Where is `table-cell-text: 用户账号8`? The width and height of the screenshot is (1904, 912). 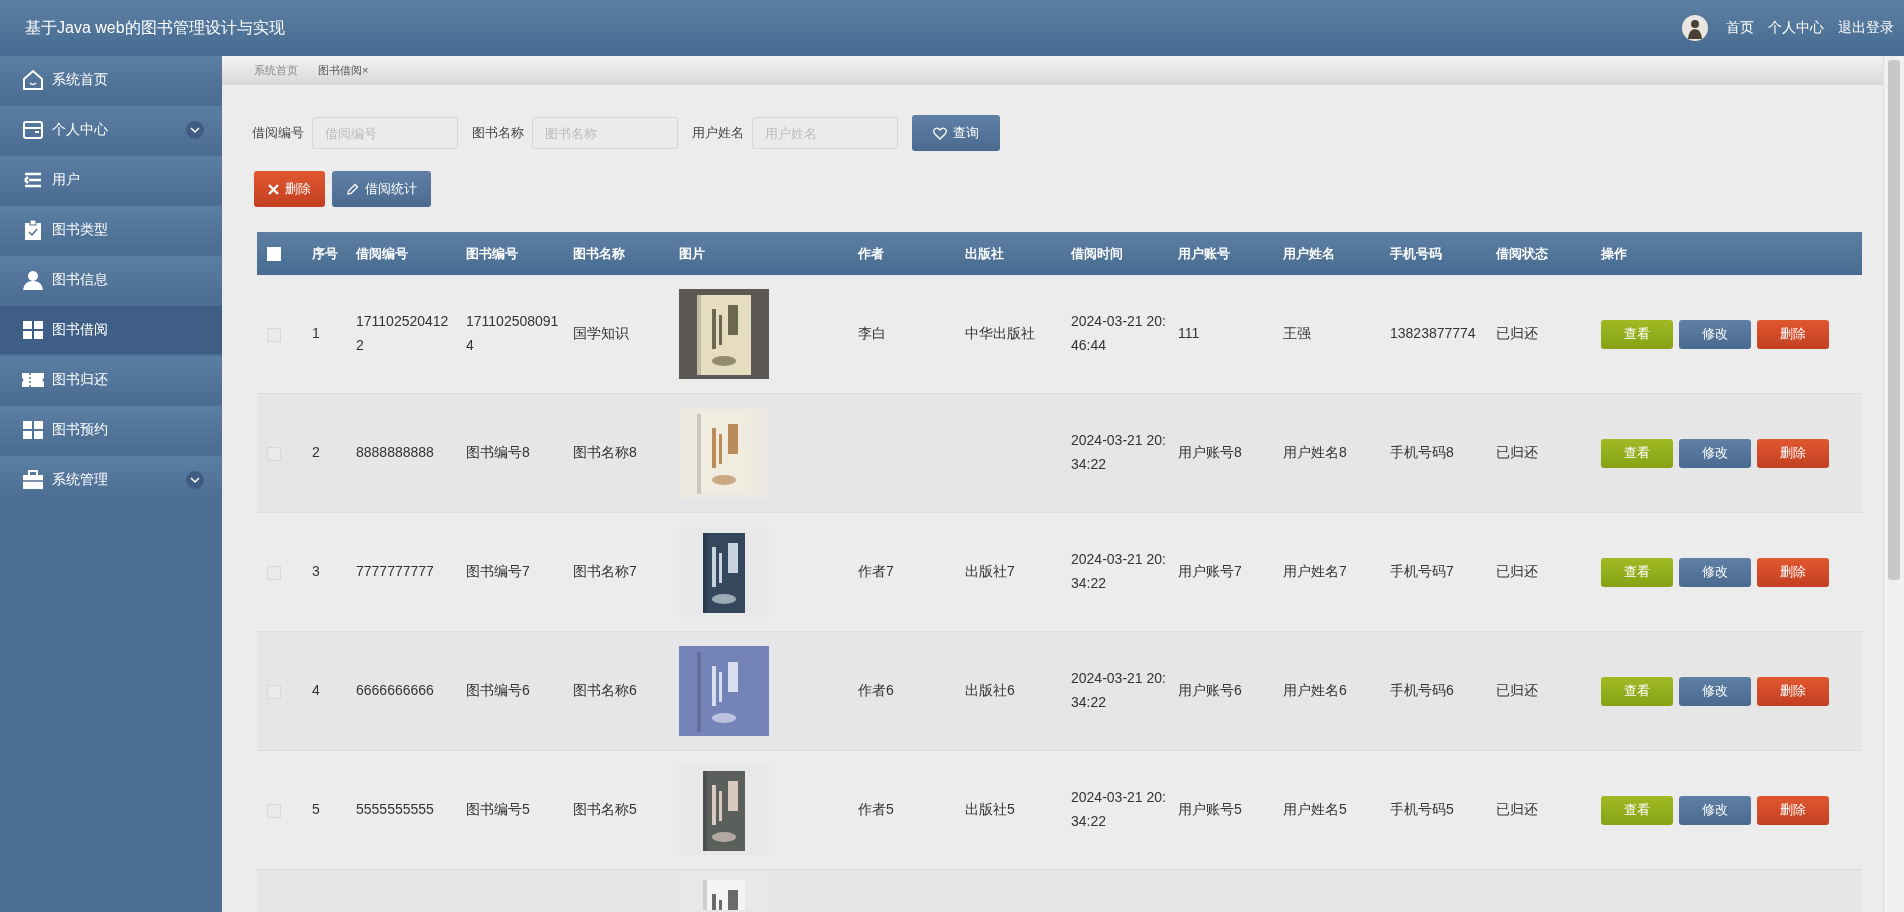 table-cell-text: 用户账号8 is located at coordinates (1210, 453).